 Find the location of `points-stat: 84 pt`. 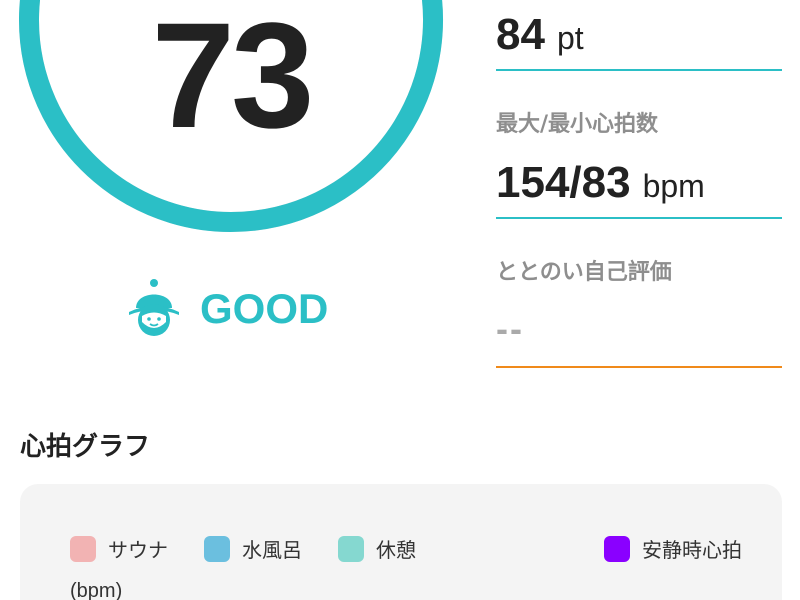

points-stat: 84 pt is located at coordinates (540, 35).